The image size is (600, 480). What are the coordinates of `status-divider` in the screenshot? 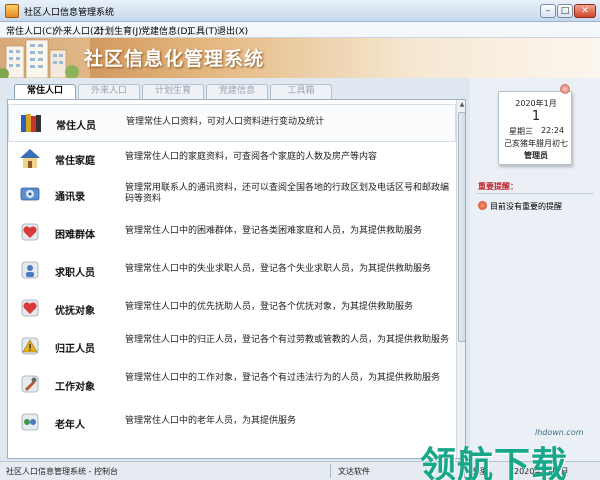 It's located at (330, 471).